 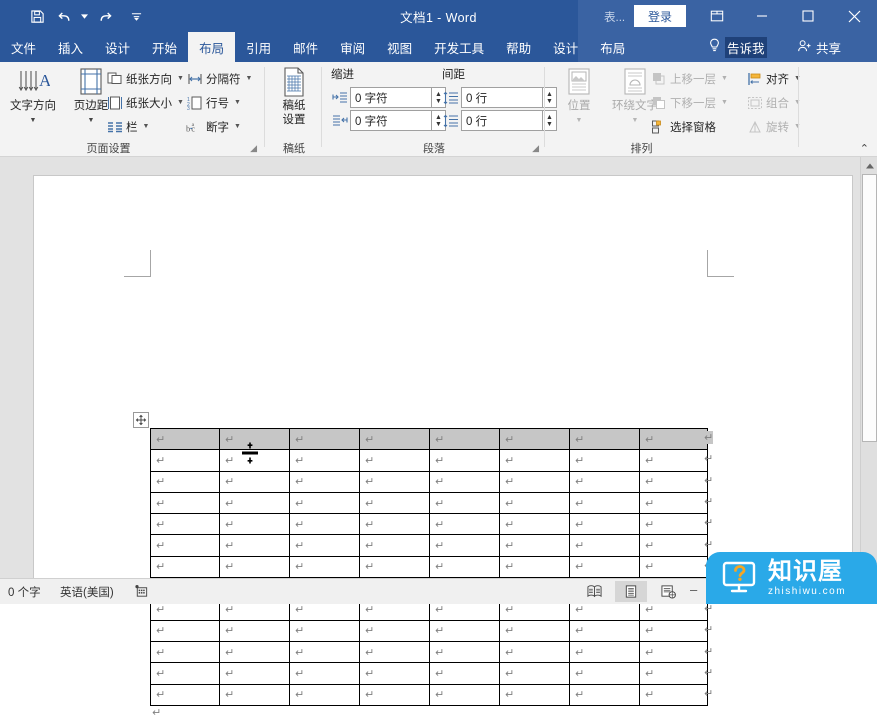 What do you see at coordinates (212, 47) in the screenshot?
I see `tab-layout: 布局` at bounding box center [212, 47].